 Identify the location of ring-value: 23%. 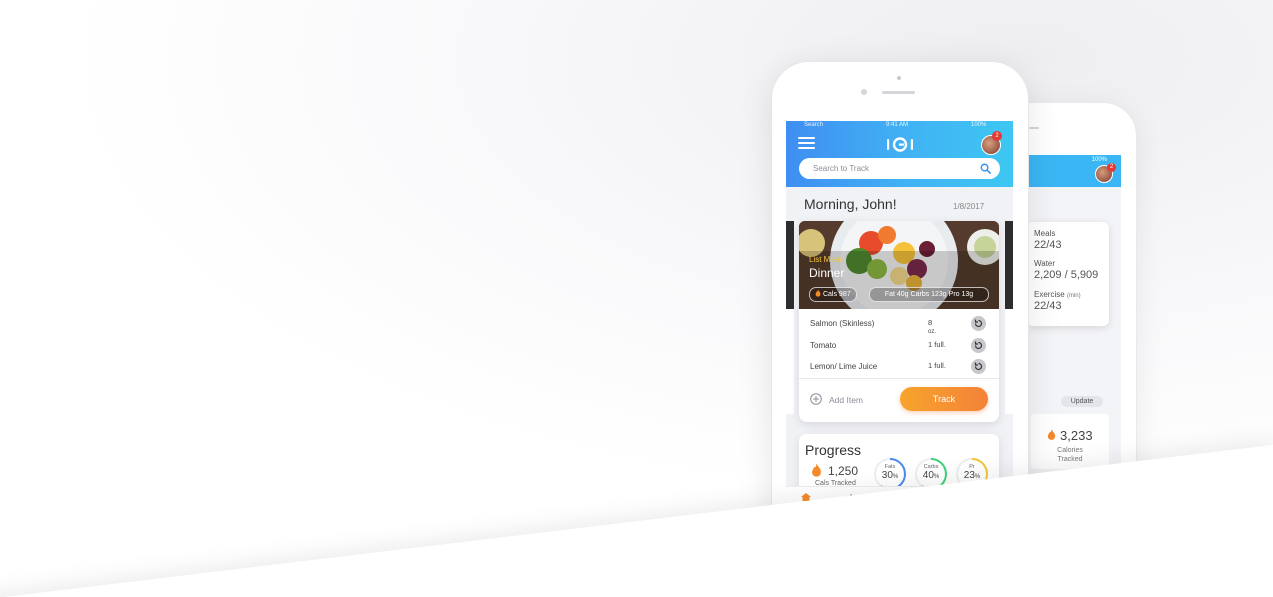
(972, 475).